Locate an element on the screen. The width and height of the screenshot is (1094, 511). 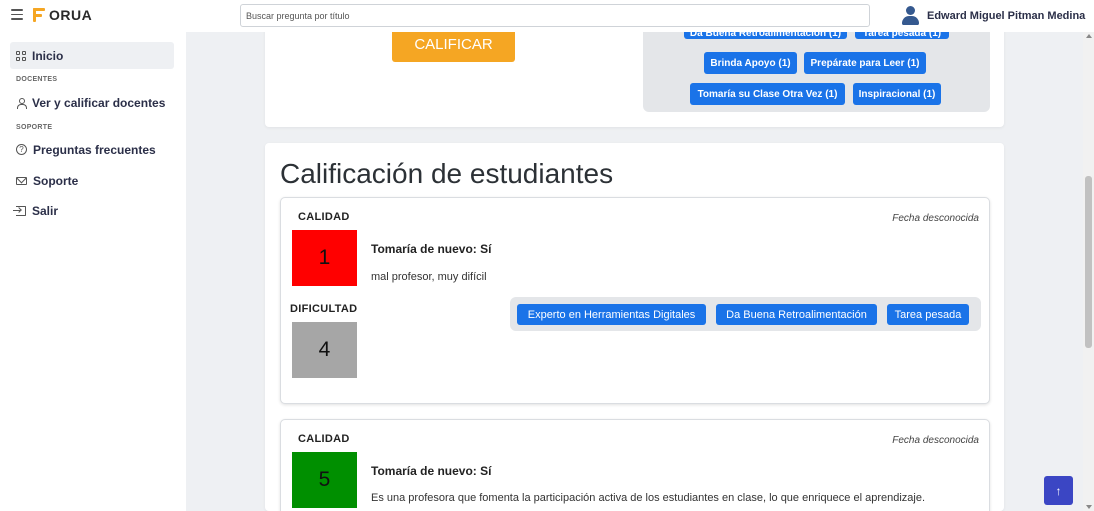
top-bar: ORUA Edward Miguel Pitman Medina is located at coordinates (547, 16).